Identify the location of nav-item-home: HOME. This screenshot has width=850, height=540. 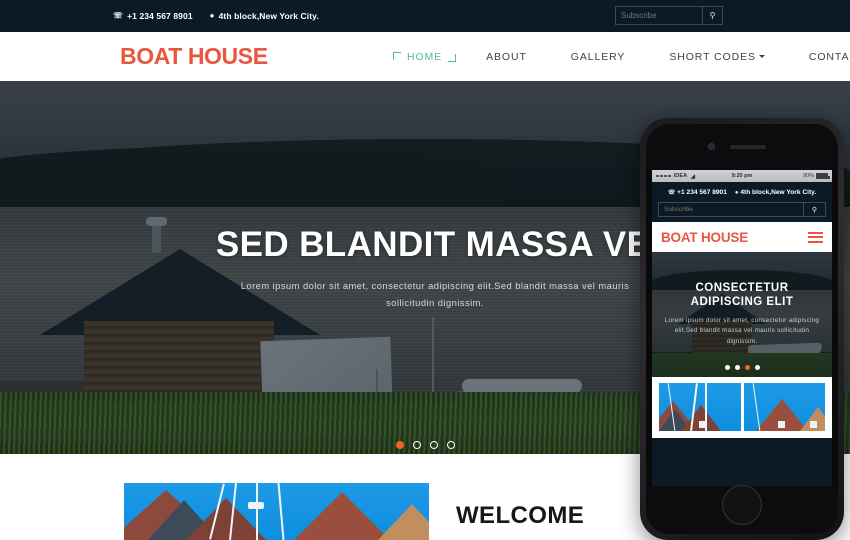
(424, 57).